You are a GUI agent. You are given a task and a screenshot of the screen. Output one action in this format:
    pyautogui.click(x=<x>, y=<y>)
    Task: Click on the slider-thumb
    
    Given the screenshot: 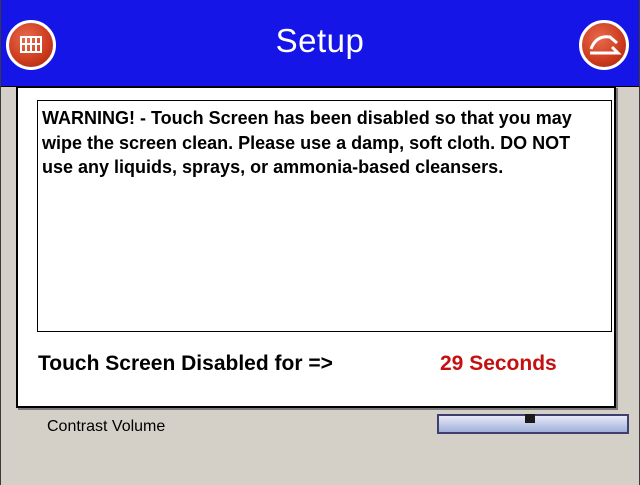 What is the action you would take?
    pyautogui.click(x=530, y=418)
    